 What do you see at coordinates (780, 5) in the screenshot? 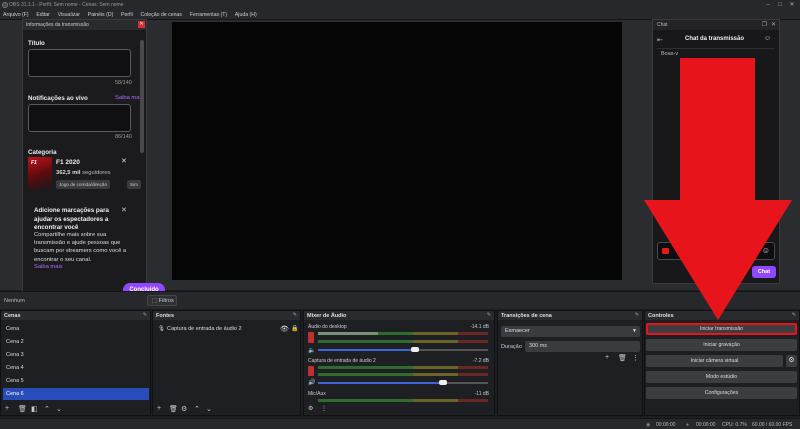
I see `maximize-icon: □` at bounding box center [780, 5].